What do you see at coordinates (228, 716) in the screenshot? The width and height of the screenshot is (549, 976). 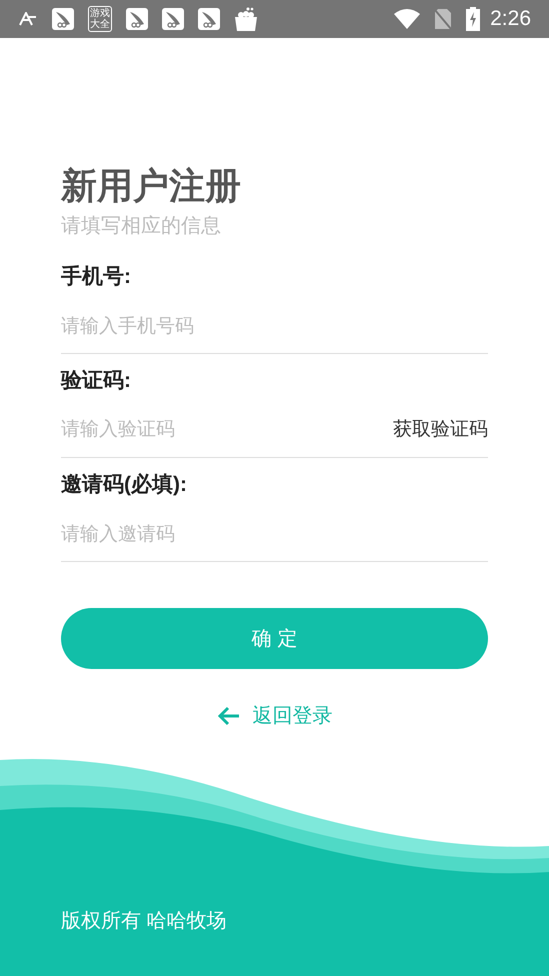 I see `arrow-left-icon` at bounding box center [228, 716].